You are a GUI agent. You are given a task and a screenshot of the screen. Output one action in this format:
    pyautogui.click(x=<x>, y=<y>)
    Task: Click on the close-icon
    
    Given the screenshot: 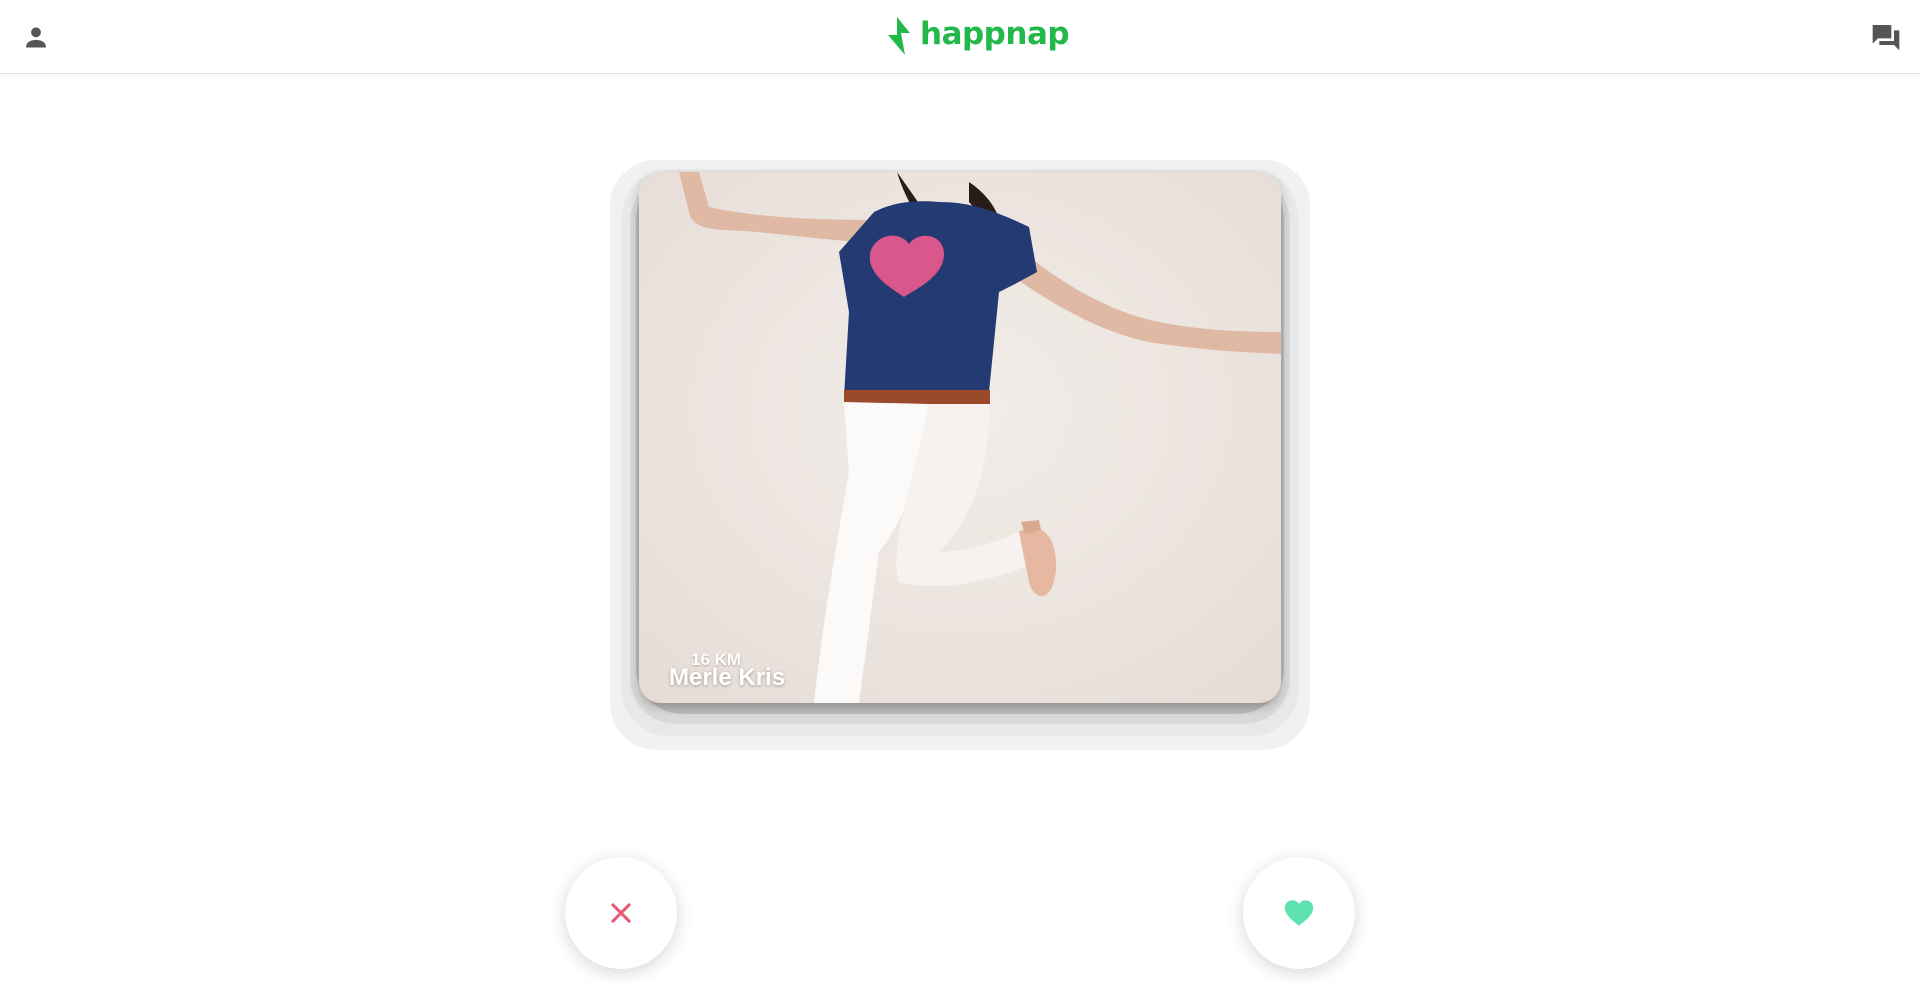 What is the action you would take?
    pyautogui.click(x=621, y=913)
    